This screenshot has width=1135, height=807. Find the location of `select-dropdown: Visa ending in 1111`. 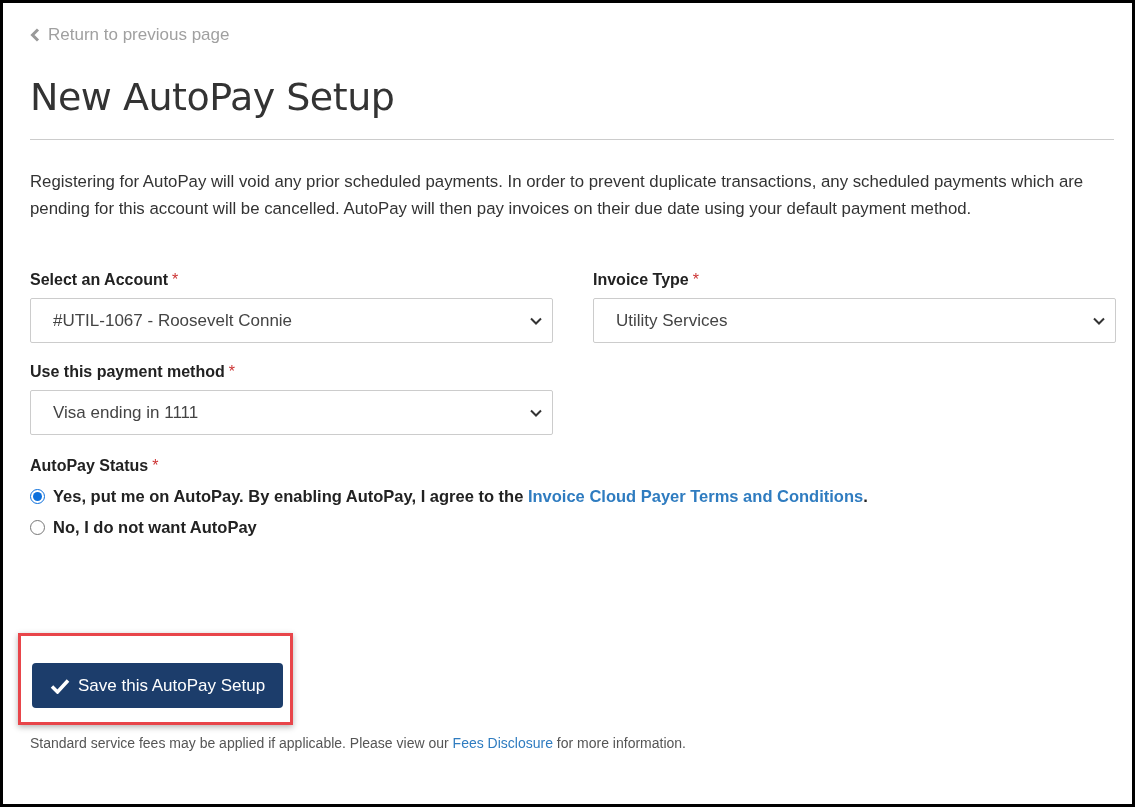

select-dropdown: Visa ending in 1111 is located at coordinates (291, 412).